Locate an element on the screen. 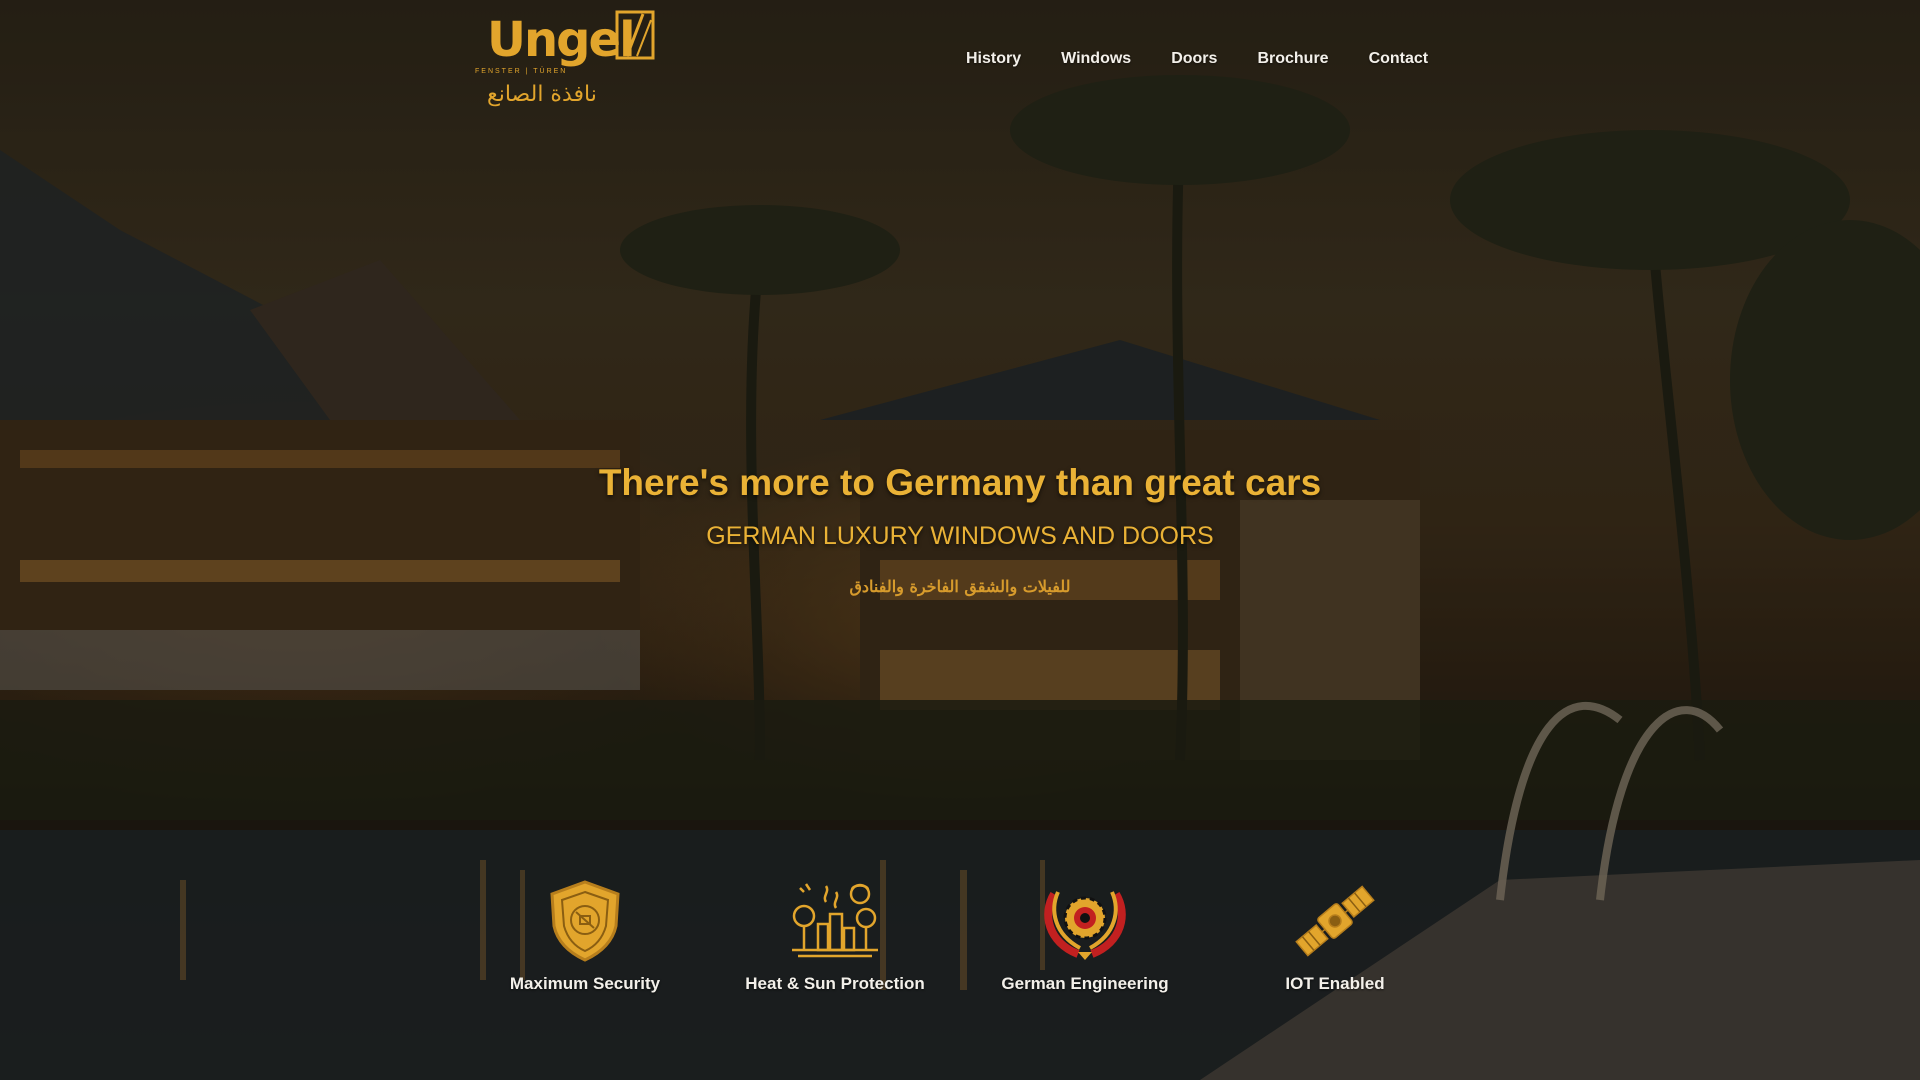 Image resolution: width=1920 pixels, height=1080 pixels. feature-engineering: German Engineering is located at coordinates (1085, 937).